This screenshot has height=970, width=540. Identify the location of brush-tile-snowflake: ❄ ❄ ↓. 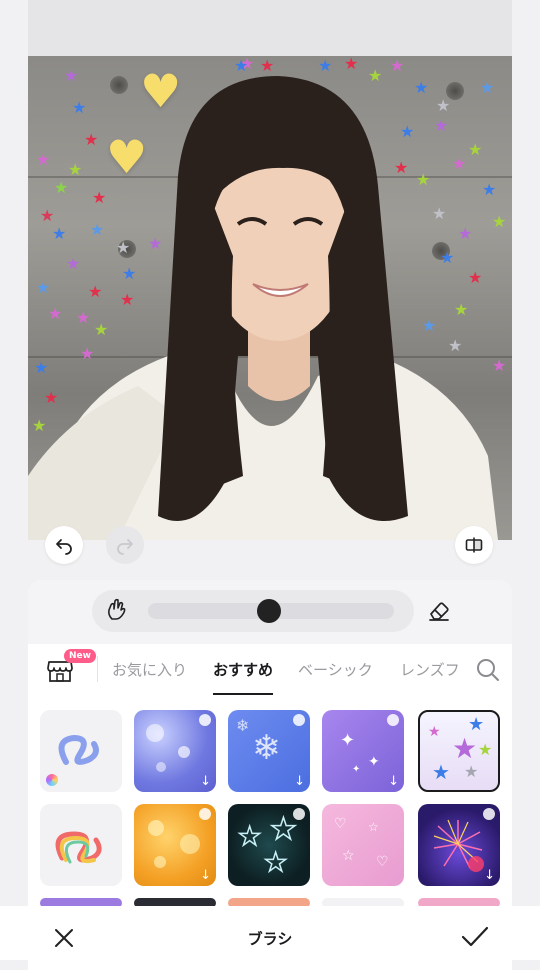
(269, 751).